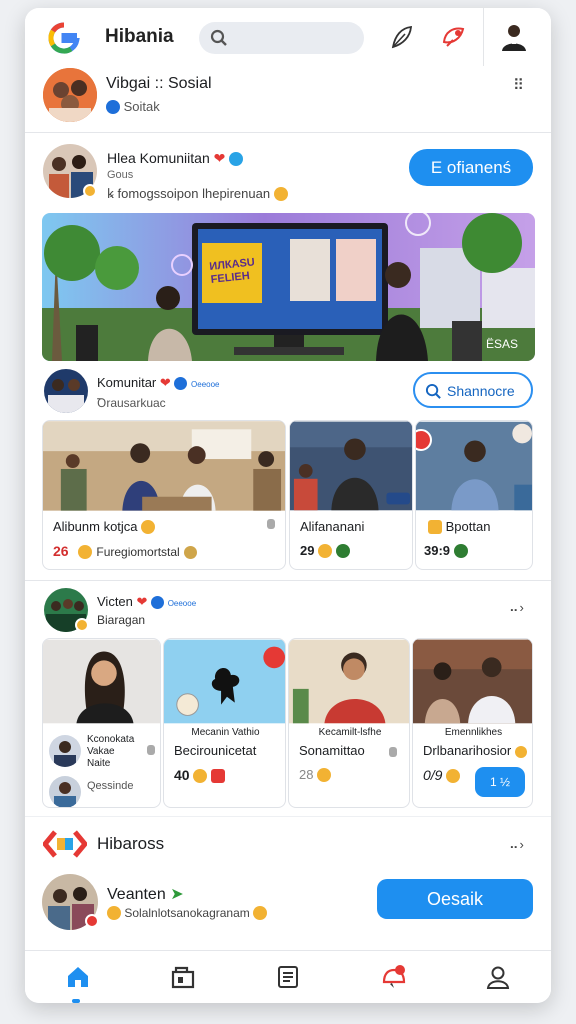  Describe the element at coordinates (177, 894) in the screenshot. I see `leaf-icon: ➤` at that location.